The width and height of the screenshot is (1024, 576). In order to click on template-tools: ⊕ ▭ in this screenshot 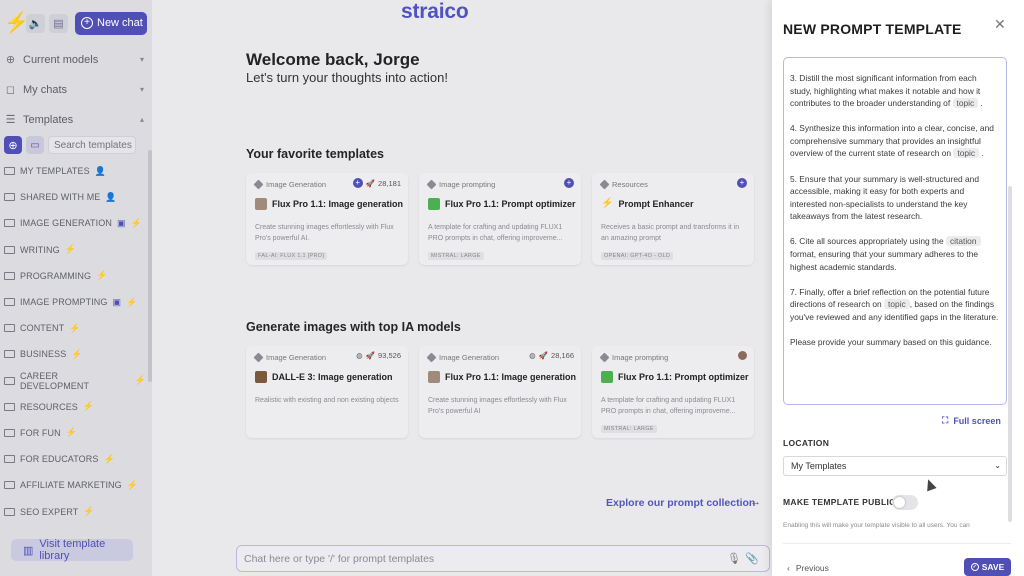, I will do `click(70, 145)`.